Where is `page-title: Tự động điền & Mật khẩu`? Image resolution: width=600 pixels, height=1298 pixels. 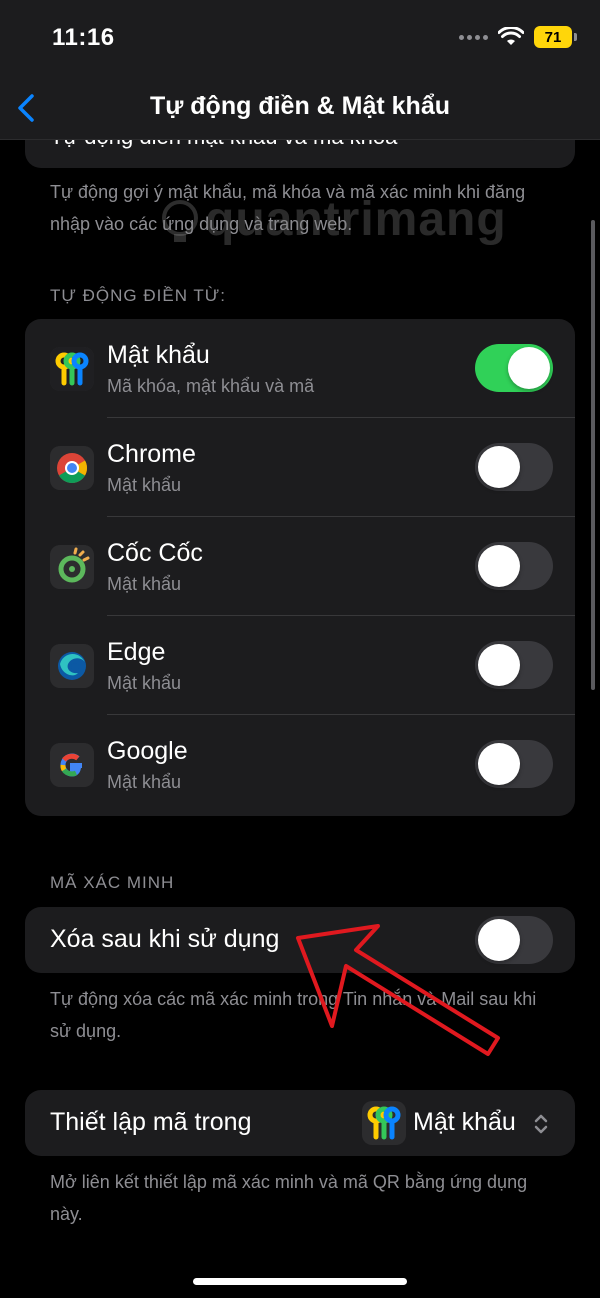 page-title: Tự động điền & Mật khẩu is located at coordinates (300, 106).